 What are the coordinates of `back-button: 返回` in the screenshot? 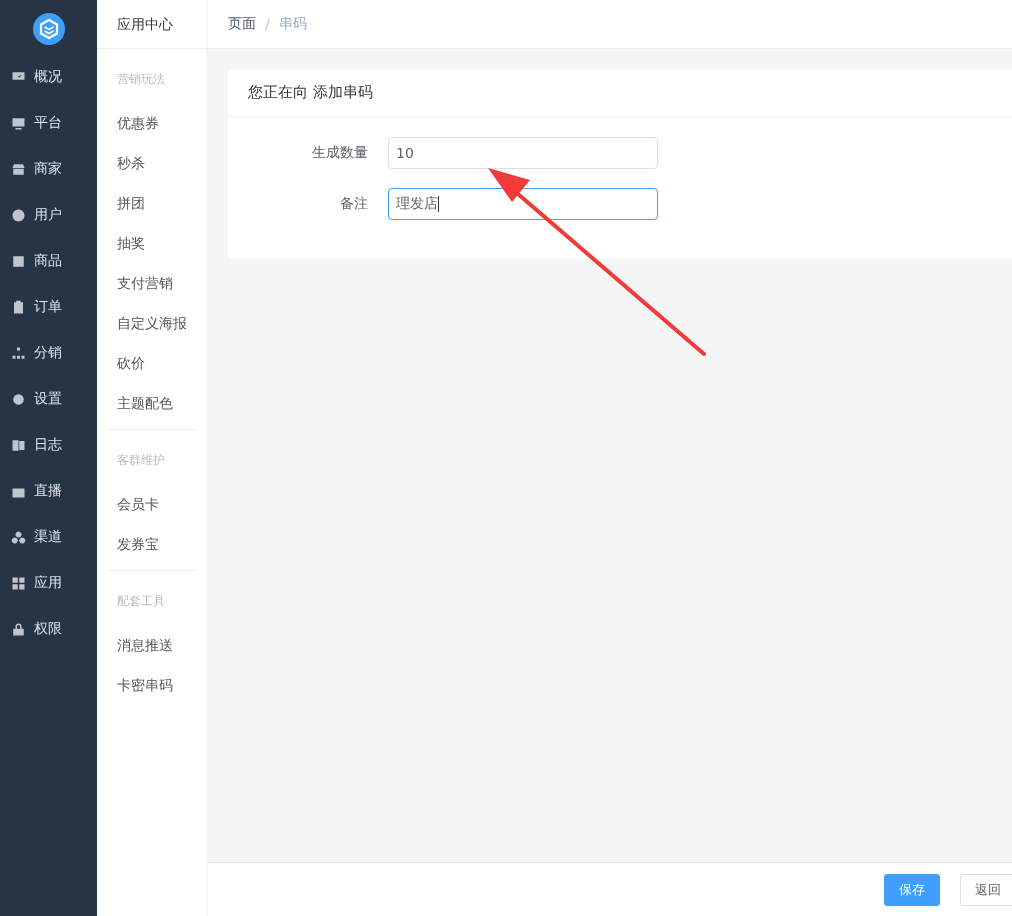 It's located at (986, 889).